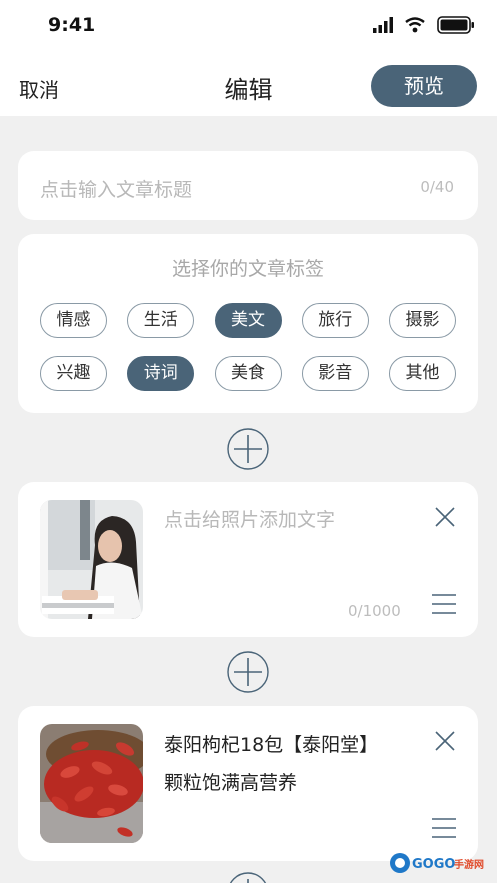 This screenshot has width=497, height=883. Describe the element at coordinates (231, 783) in the screenshot. I see `product-subtitle-line: 颗粒饱满高营养` at that location.